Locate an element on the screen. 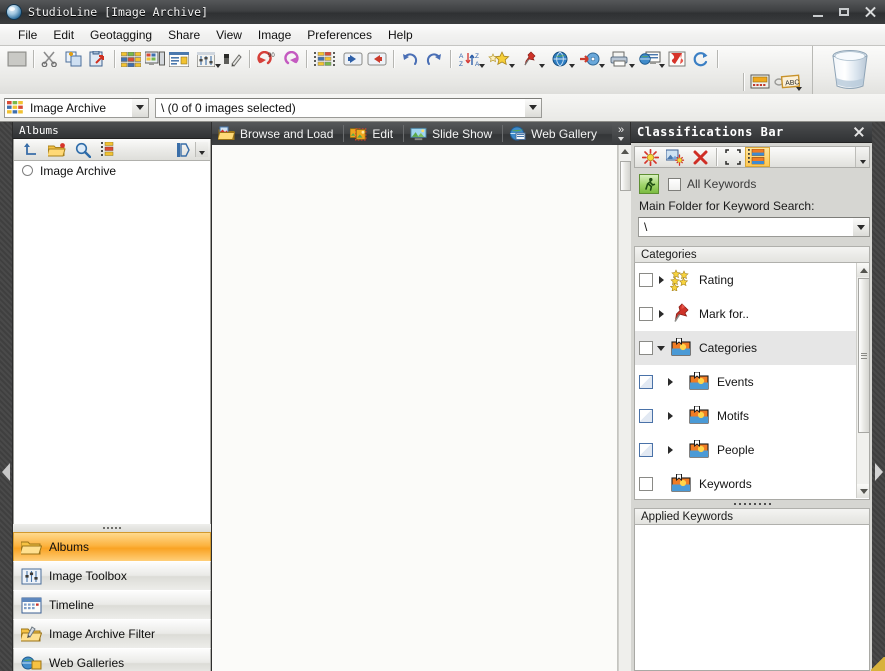 This screenshot has width=885, height=671. collapse-arrow-icon is located at coordinates (661, 348).